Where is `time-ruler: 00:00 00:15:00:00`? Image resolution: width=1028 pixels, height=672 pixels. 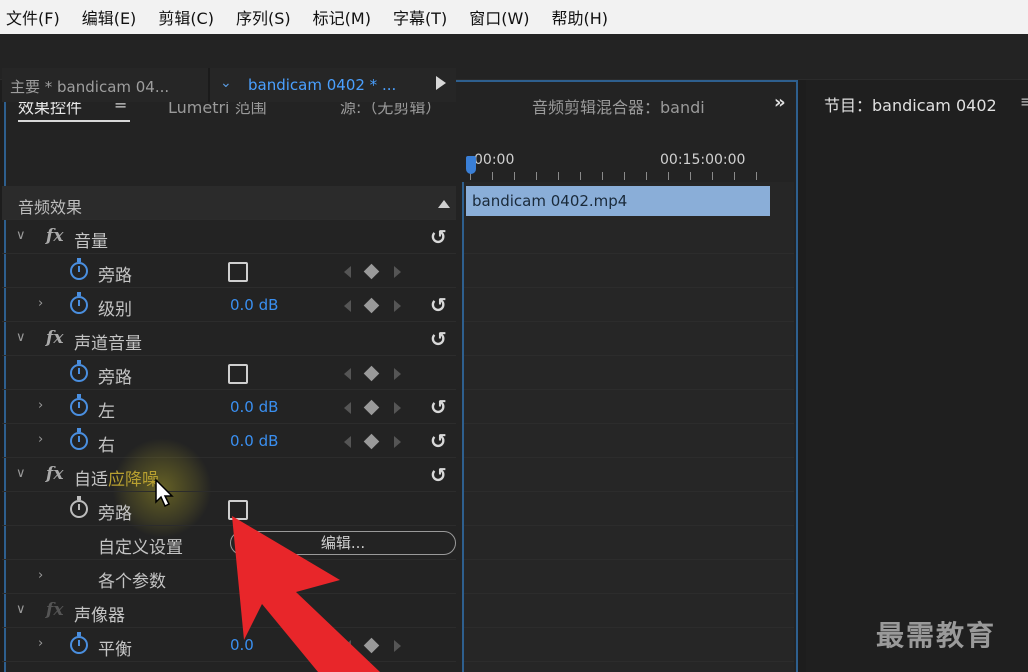 time-ruler: 00:00 00:15:00:00 is located at coordinates (628, 165).